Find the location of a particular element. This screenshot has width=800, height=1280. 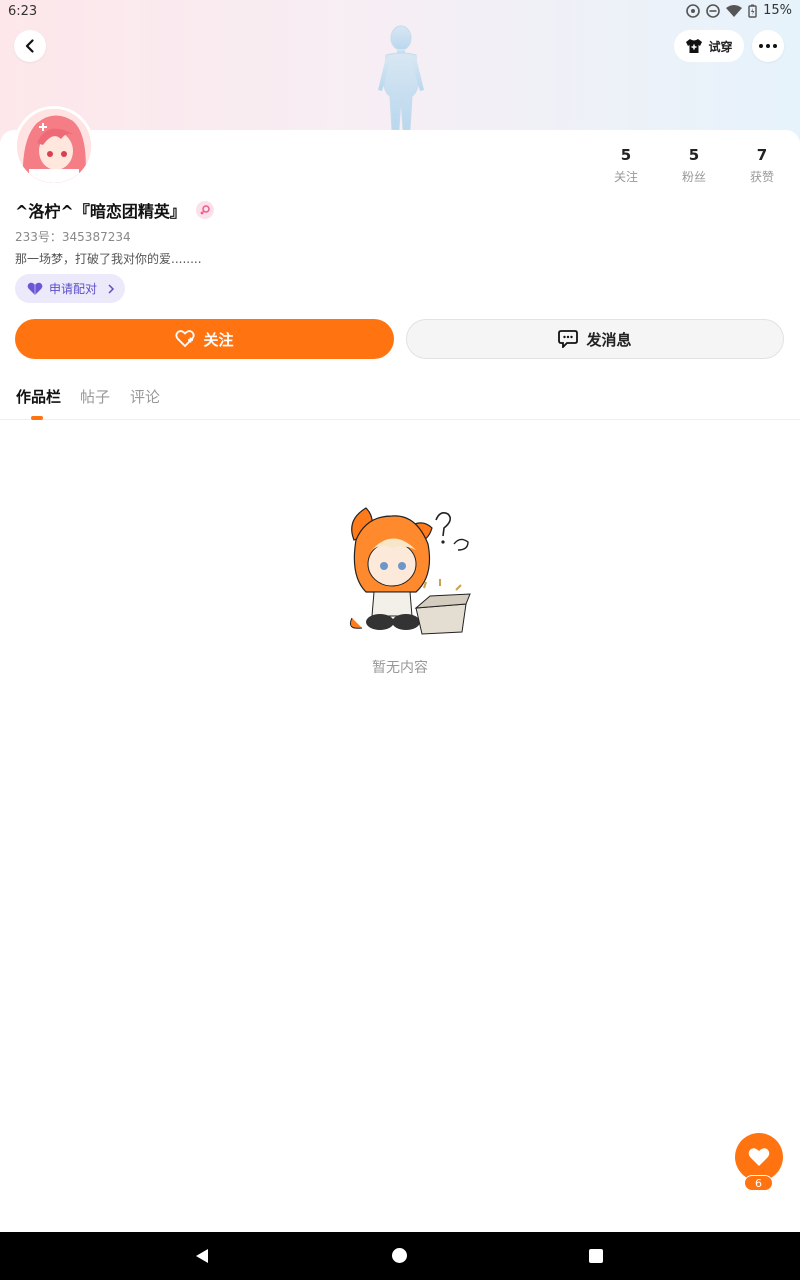

stat-fans-count: 5 is located at coordinates (694, 155).